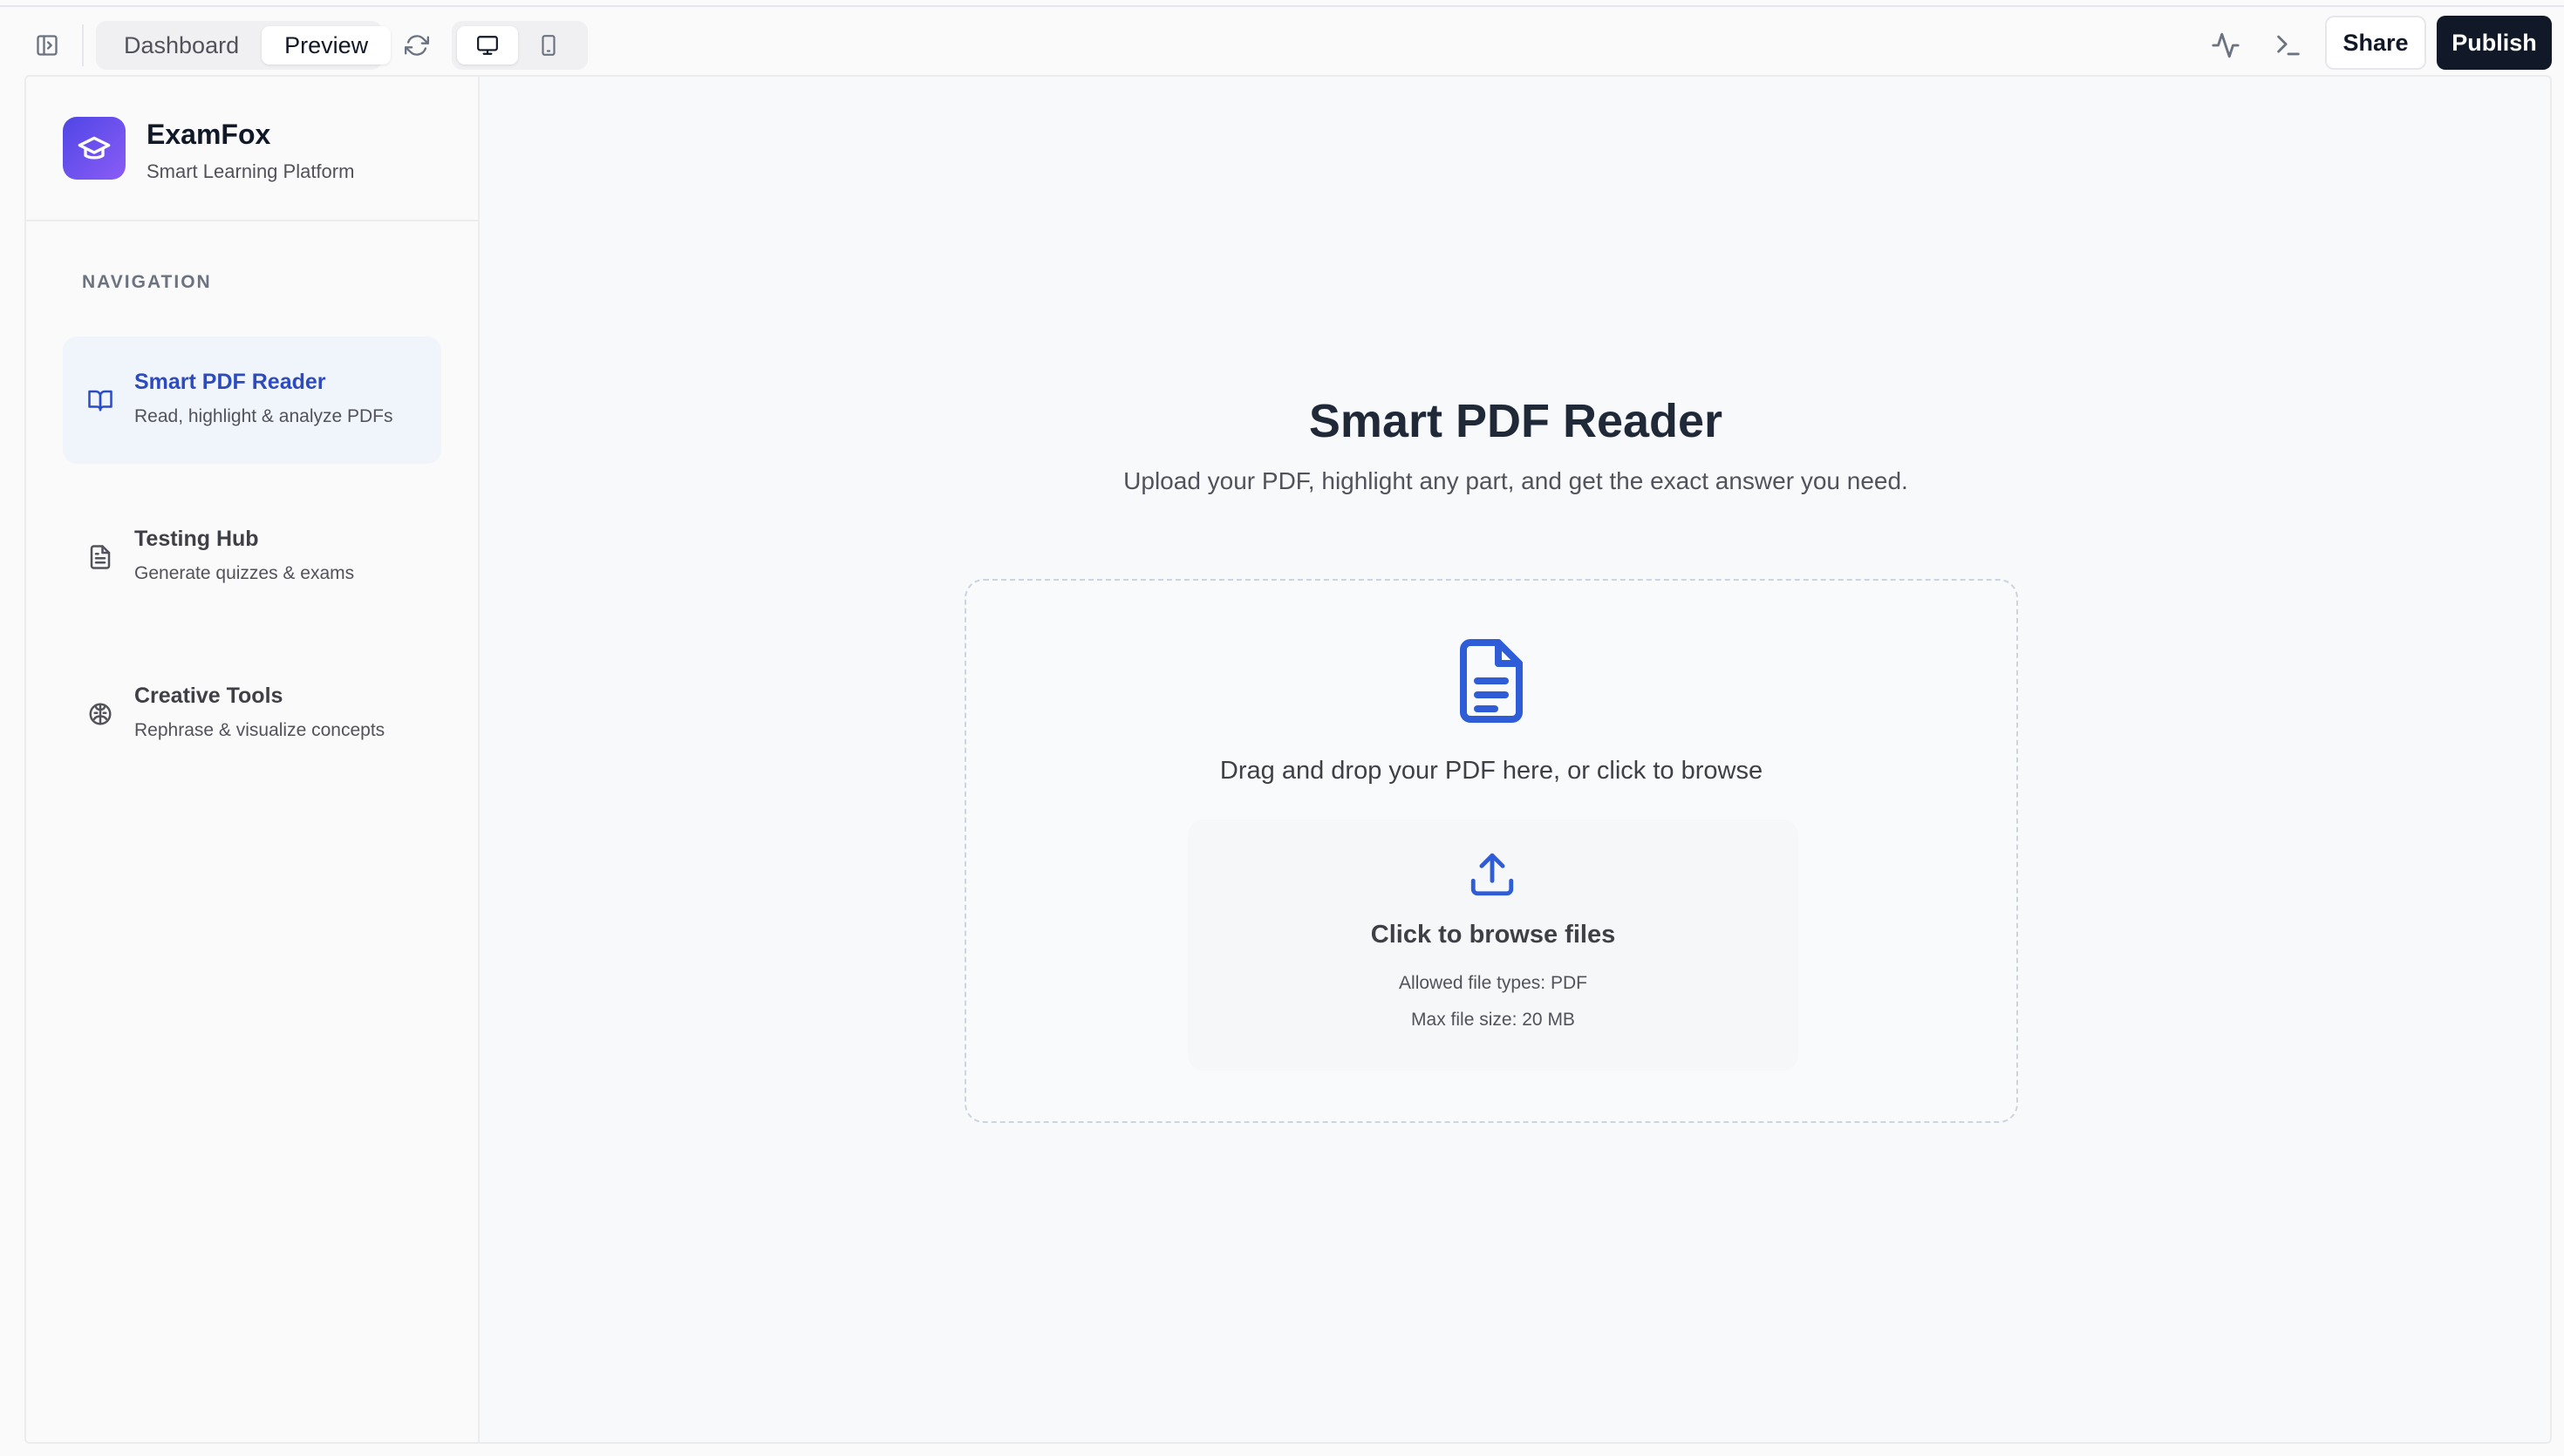 The height and width of the screenshot is (1456, 2564). Describe the element at coordinates (416, 45) in the screenshot. I see `refresh-icon` at that location.